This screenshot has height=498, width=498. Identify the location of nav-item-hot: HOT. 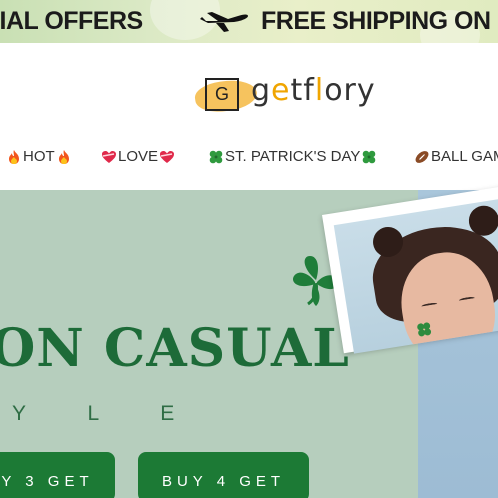
(39, 156).